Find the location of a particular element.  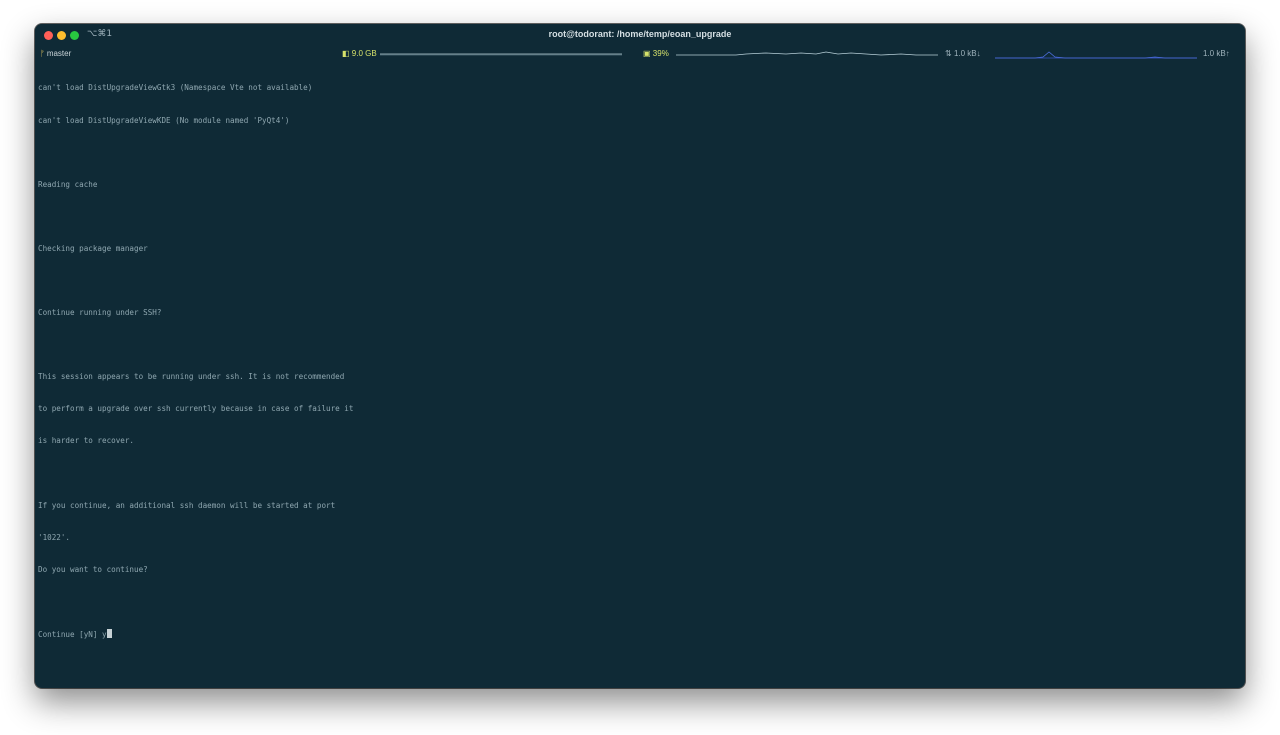

prompt-text: Continue [yN] y is located at coordinates (72, 634).